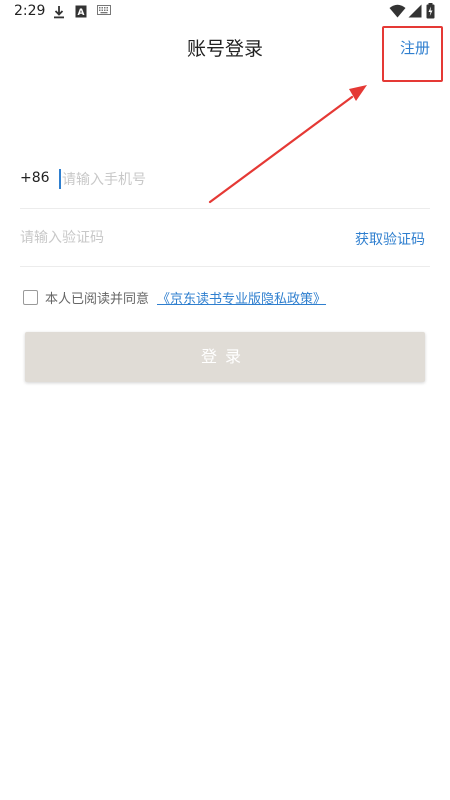 This screenshot has width=450, height=800. What do you see at coordinates (390, 239) in the screenshot?
I see `get-code-button: 获取验证码` at bounding box center [390, 239].